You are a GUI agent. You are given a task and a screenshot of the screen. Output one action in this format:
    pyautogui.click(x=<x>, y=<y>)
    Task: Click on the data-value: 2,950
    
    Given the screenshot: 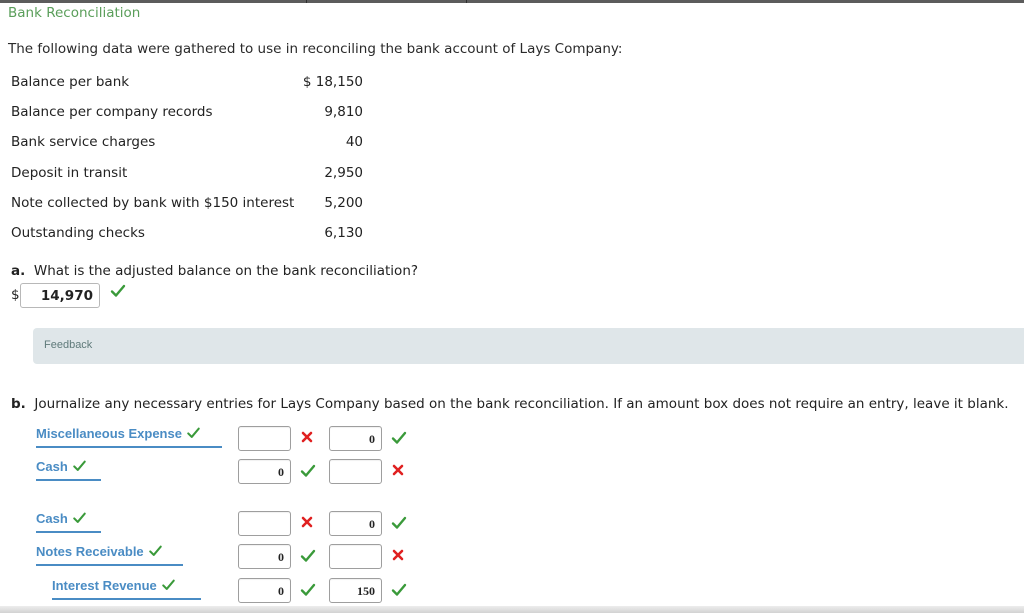 What is the action you would take?
    pyautogui.click(x=343, y=172)
    